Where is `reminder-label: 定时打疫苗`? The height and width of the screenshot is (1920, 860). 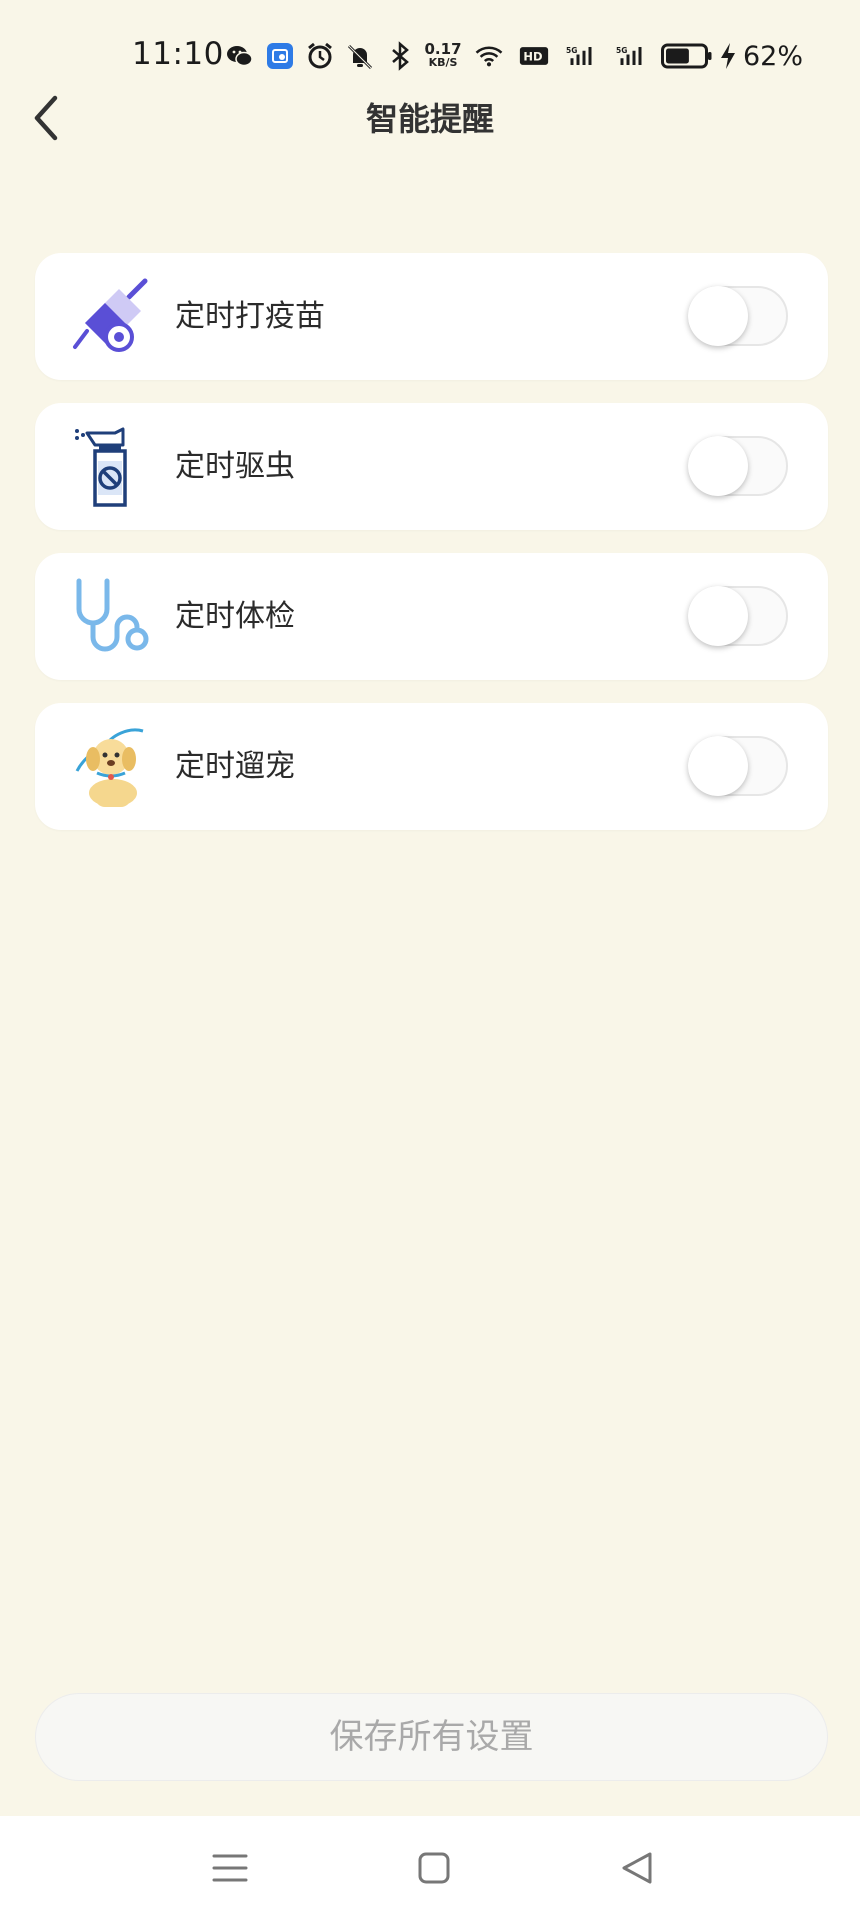
reminder-label: 定时打疫苗 is located at coordinates (250, 316).